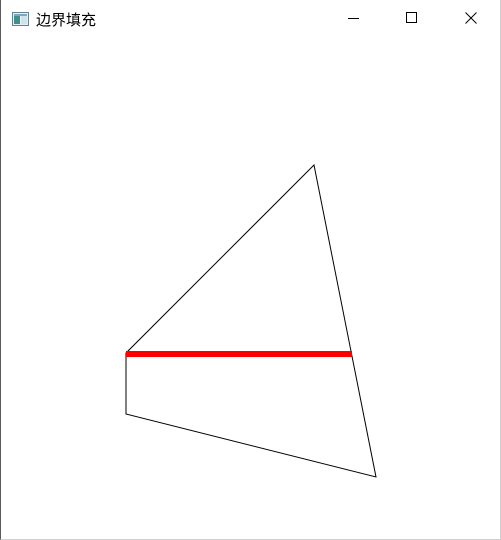  I want to click on close-icon, so click(471, 20).